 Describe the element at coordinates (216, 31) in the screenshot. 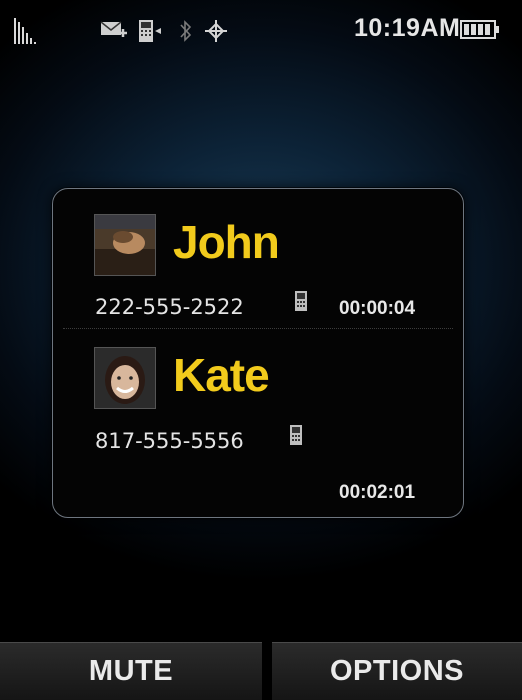

I see `gps-icon` at that location.